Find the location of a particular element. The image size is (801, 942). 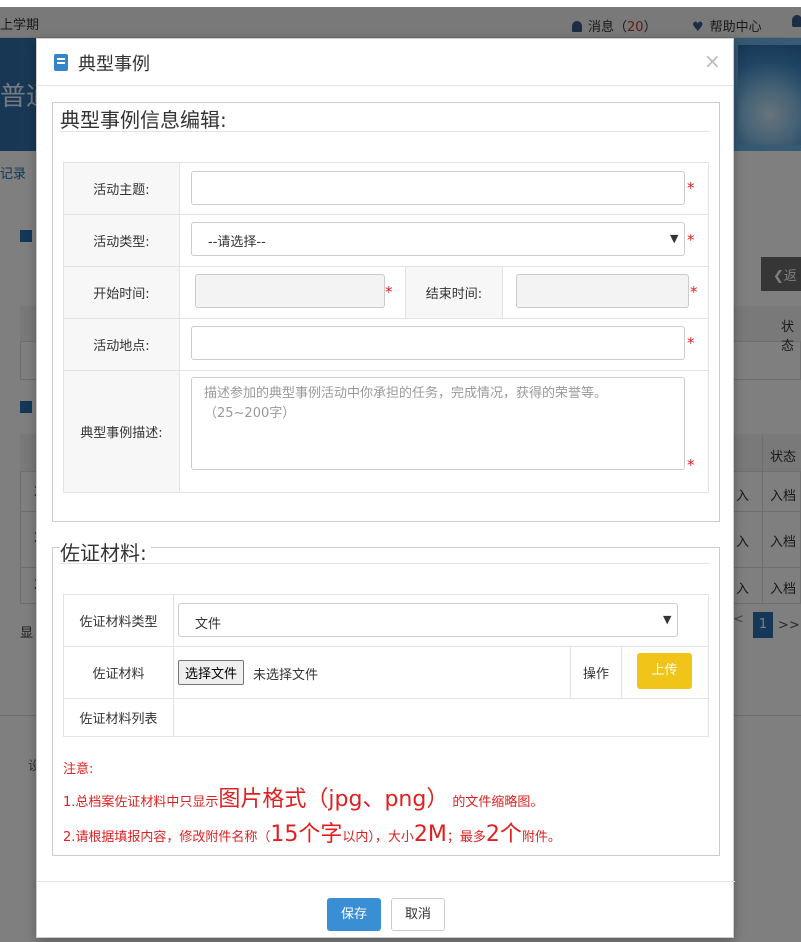

upload-button: 上传 is located at coordinates (664, 671).